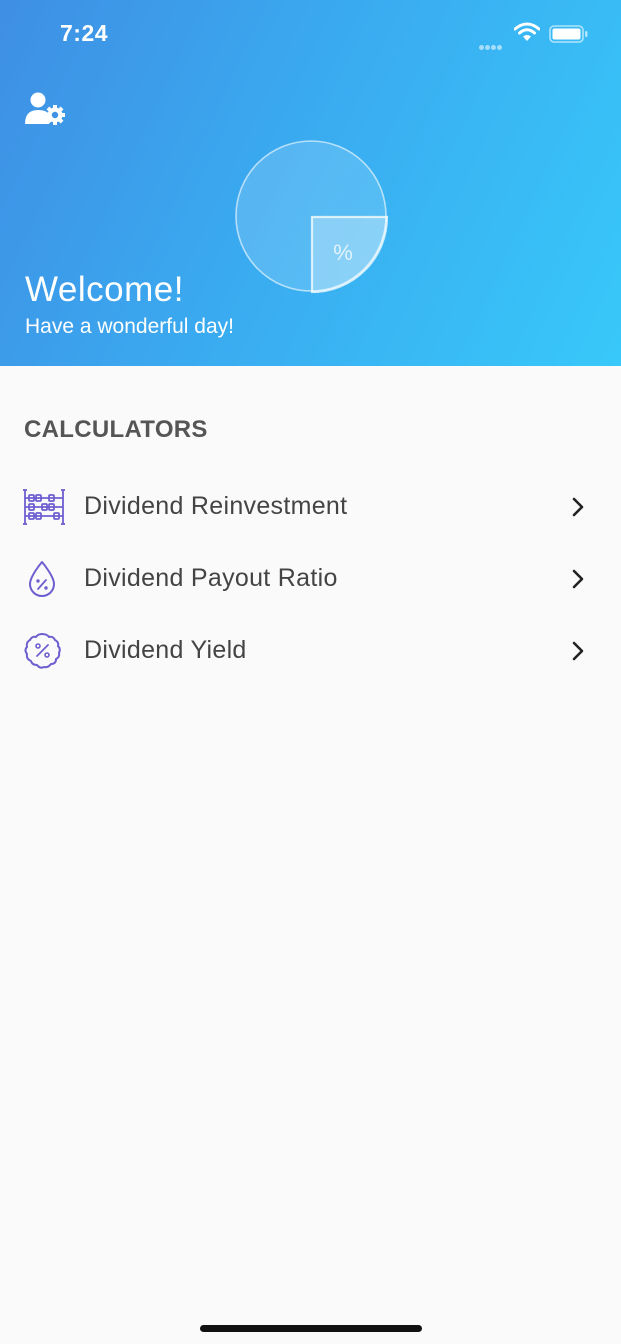 The image size is (621, 1344). Describe the element at coordinates (216, 506) in the screenshot. I see `calculator-label: Dividend Reinvestment` at that location.